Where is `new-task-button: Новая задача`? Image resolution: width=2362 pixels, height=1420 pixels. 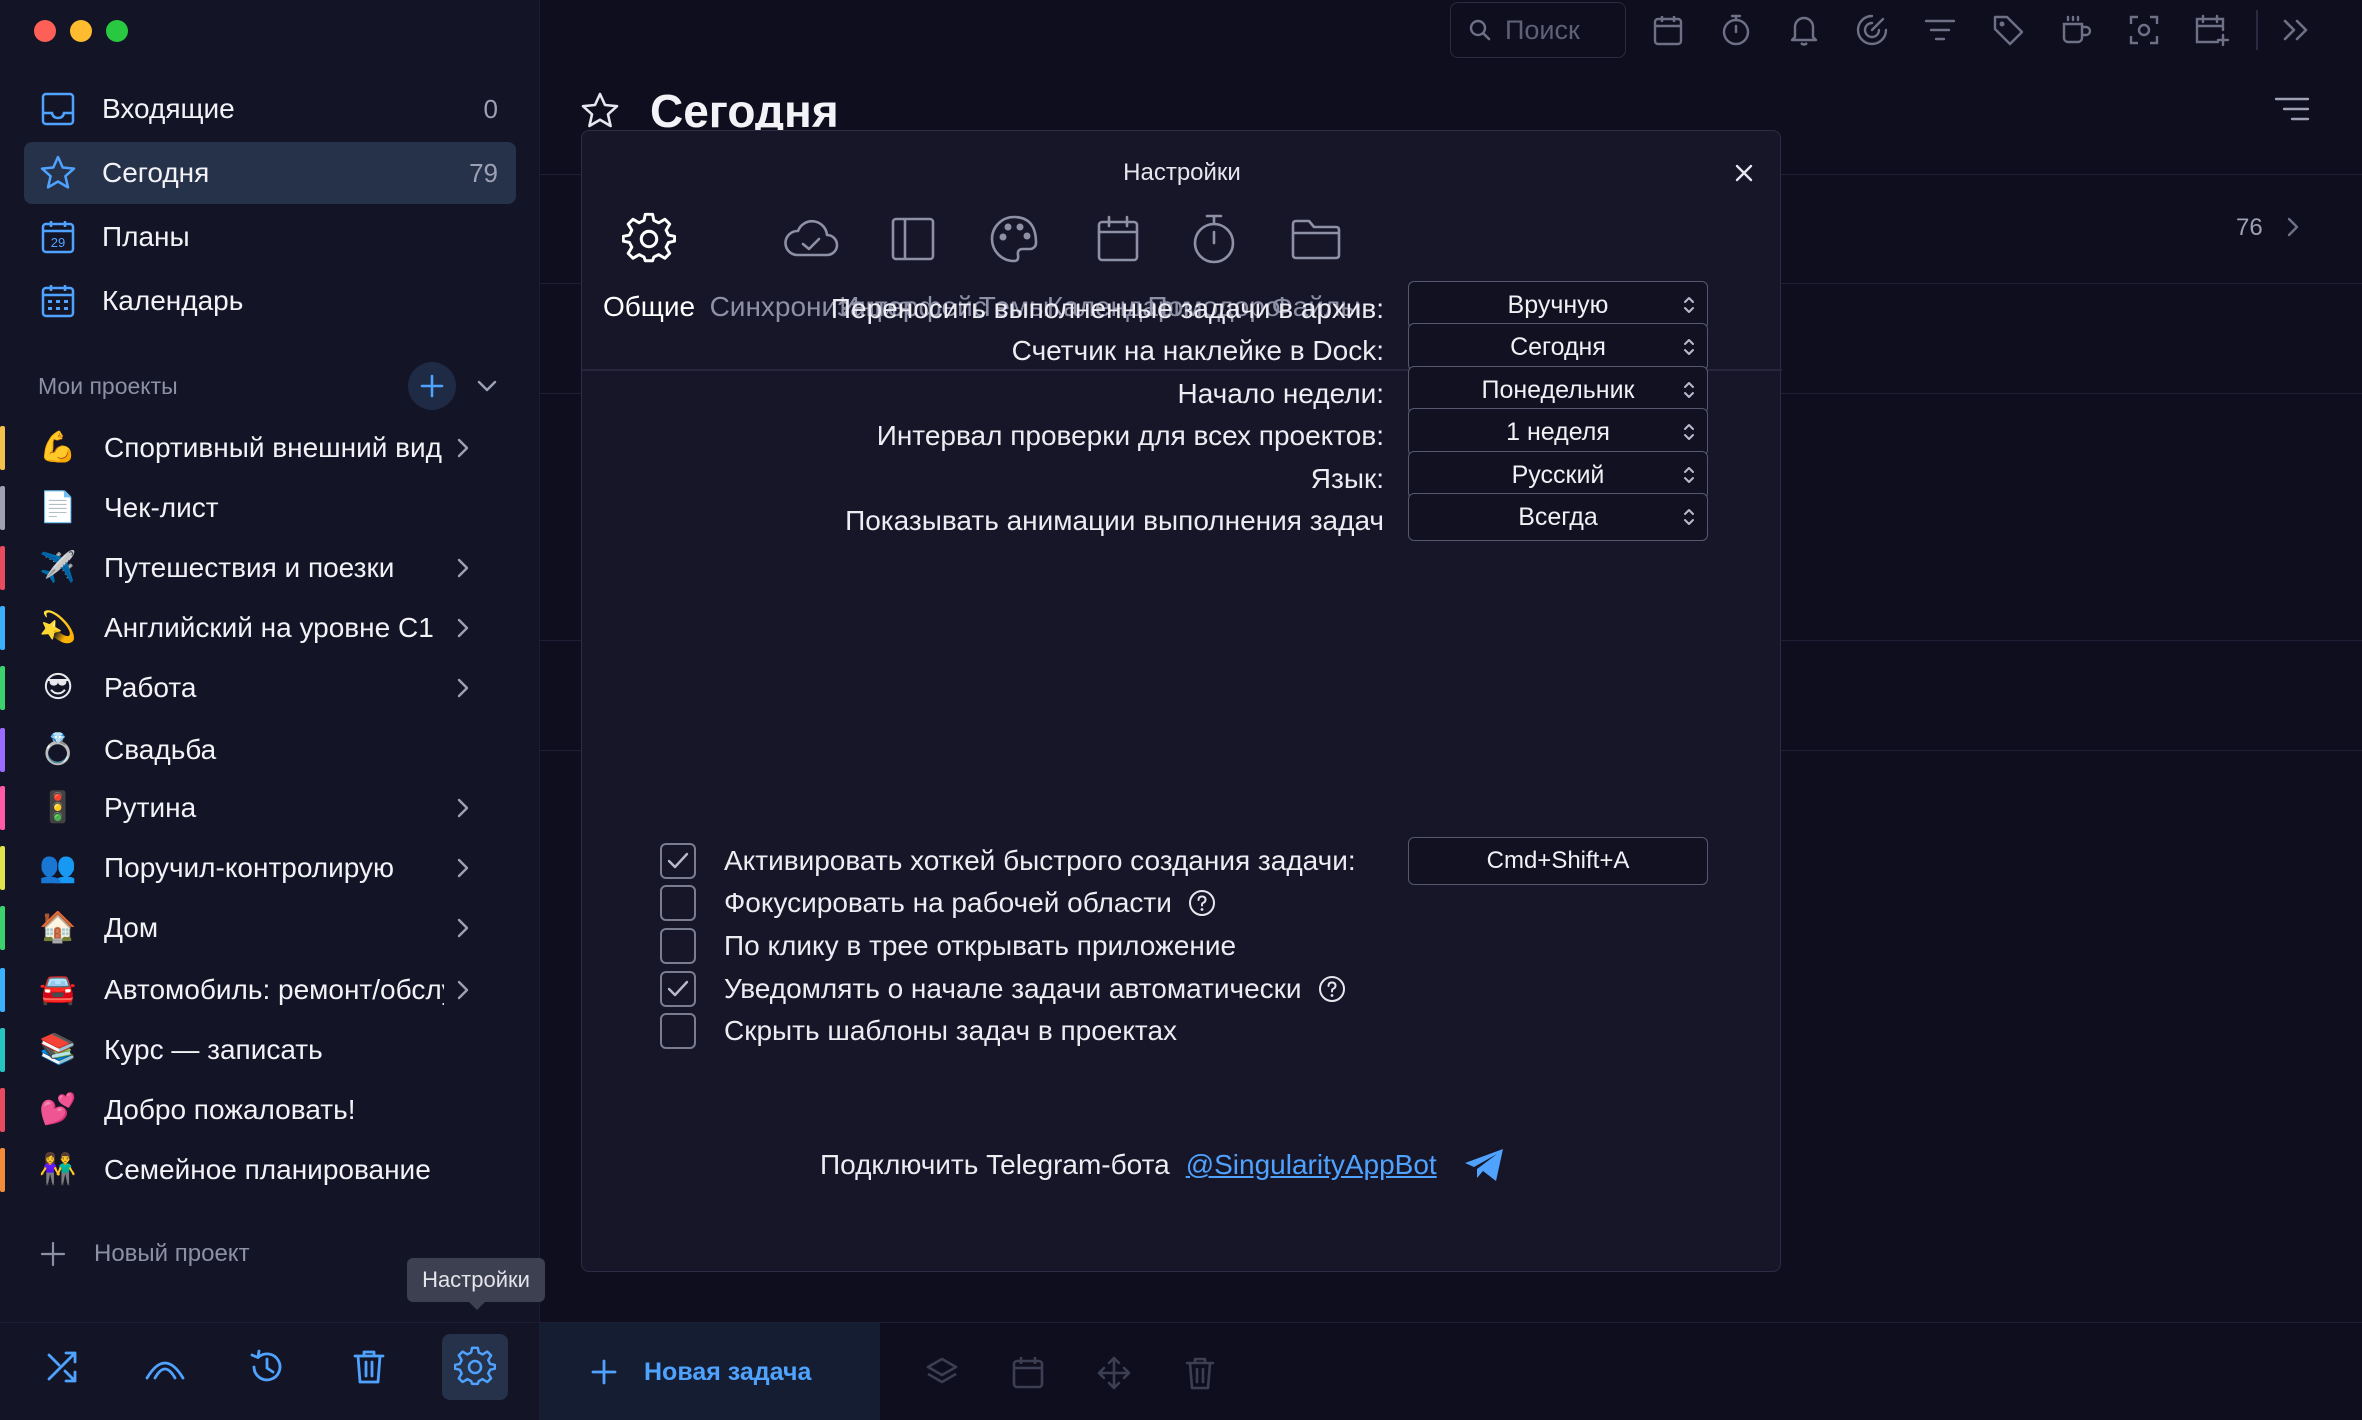 new-task-button: Новая задача is located at coordinates (710, 1371).